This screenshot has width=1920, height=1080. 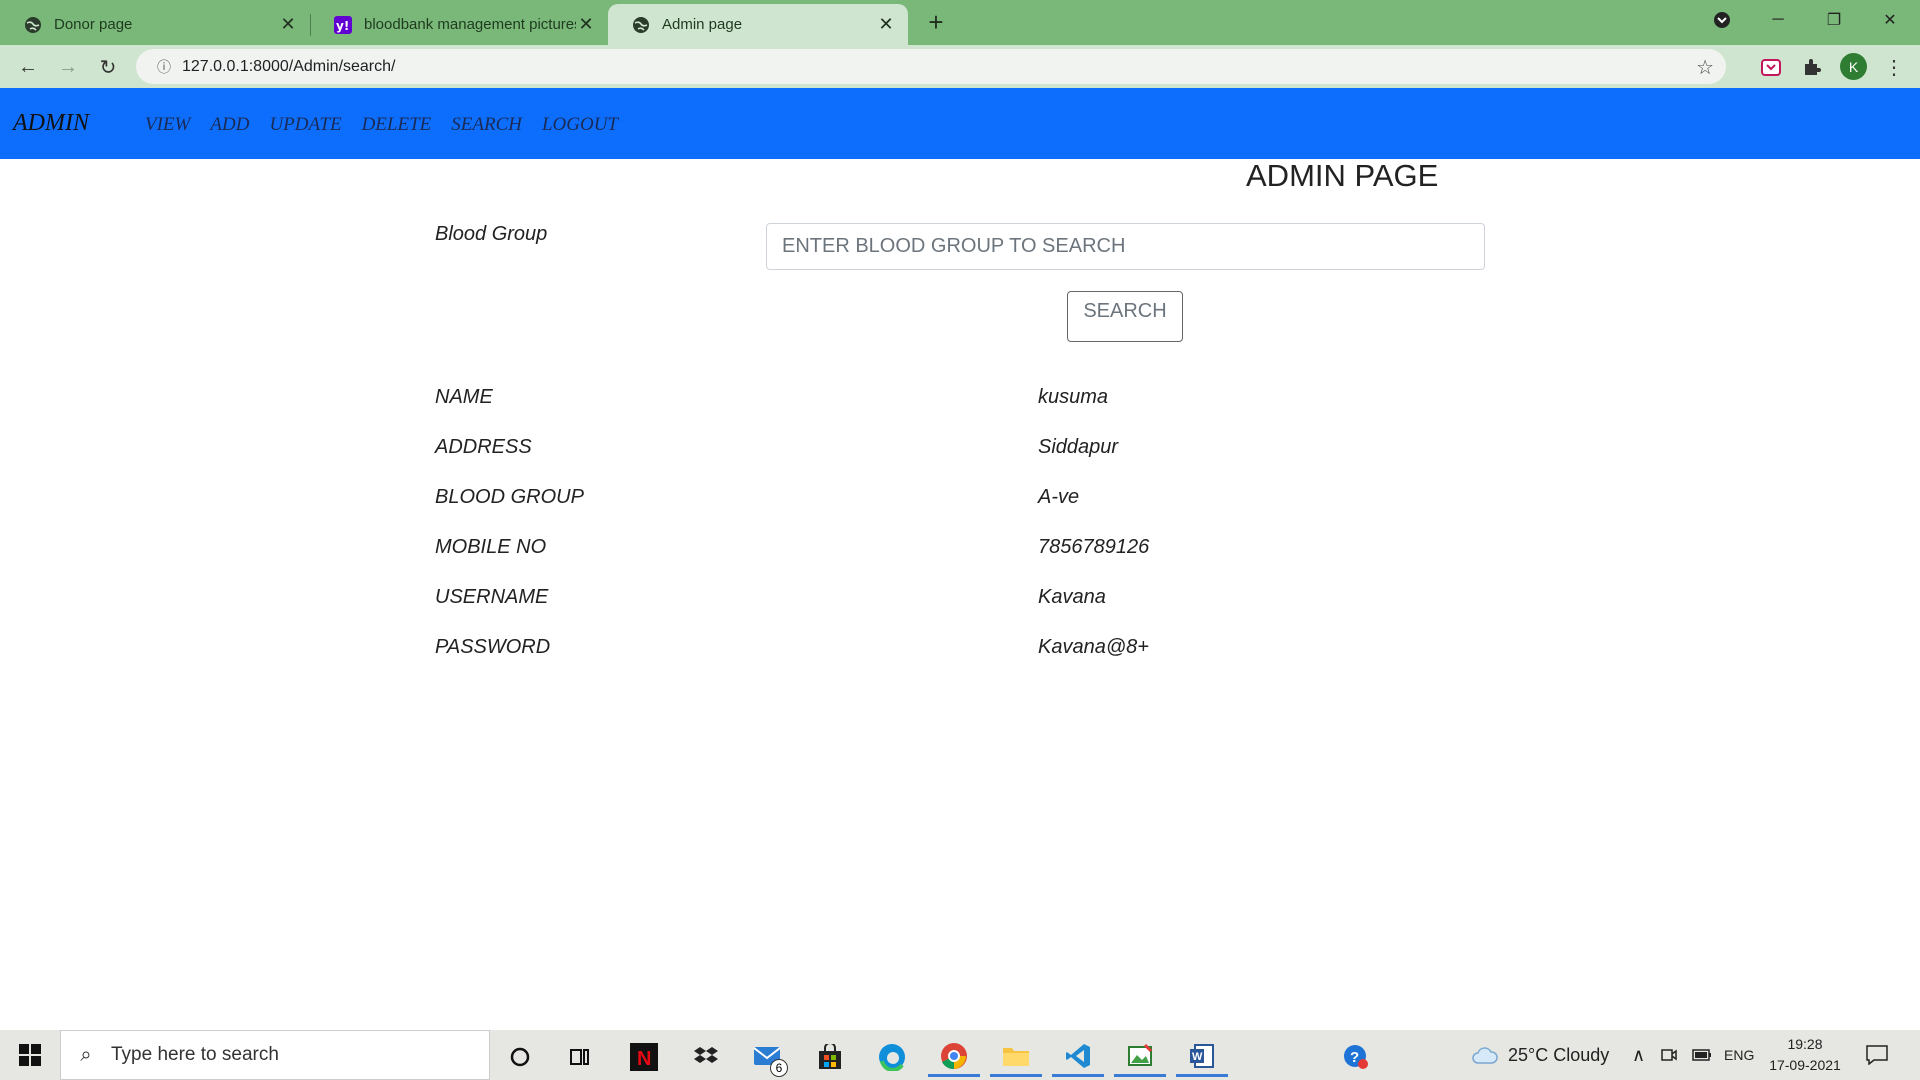 I want to click on meet-now-icon, so click(x=1669, y=1055).